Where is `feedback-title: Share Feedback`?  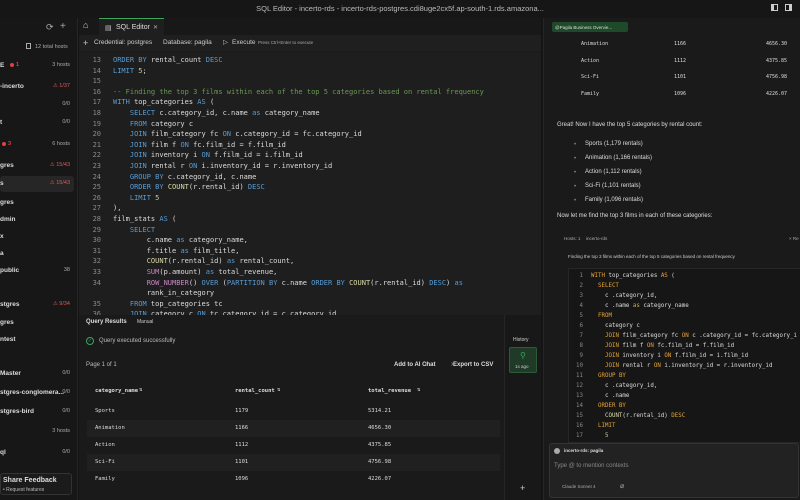
feedback-title: Share Feedback is located at coordinates (30, 480).